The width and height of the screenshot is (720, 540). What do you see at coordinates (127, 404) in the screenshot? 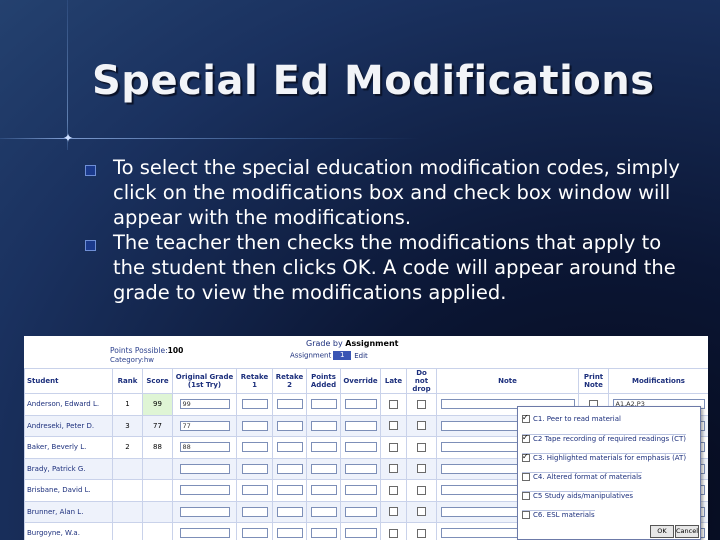
I see `rank-cell: 1` at bounding box center [127, 404].